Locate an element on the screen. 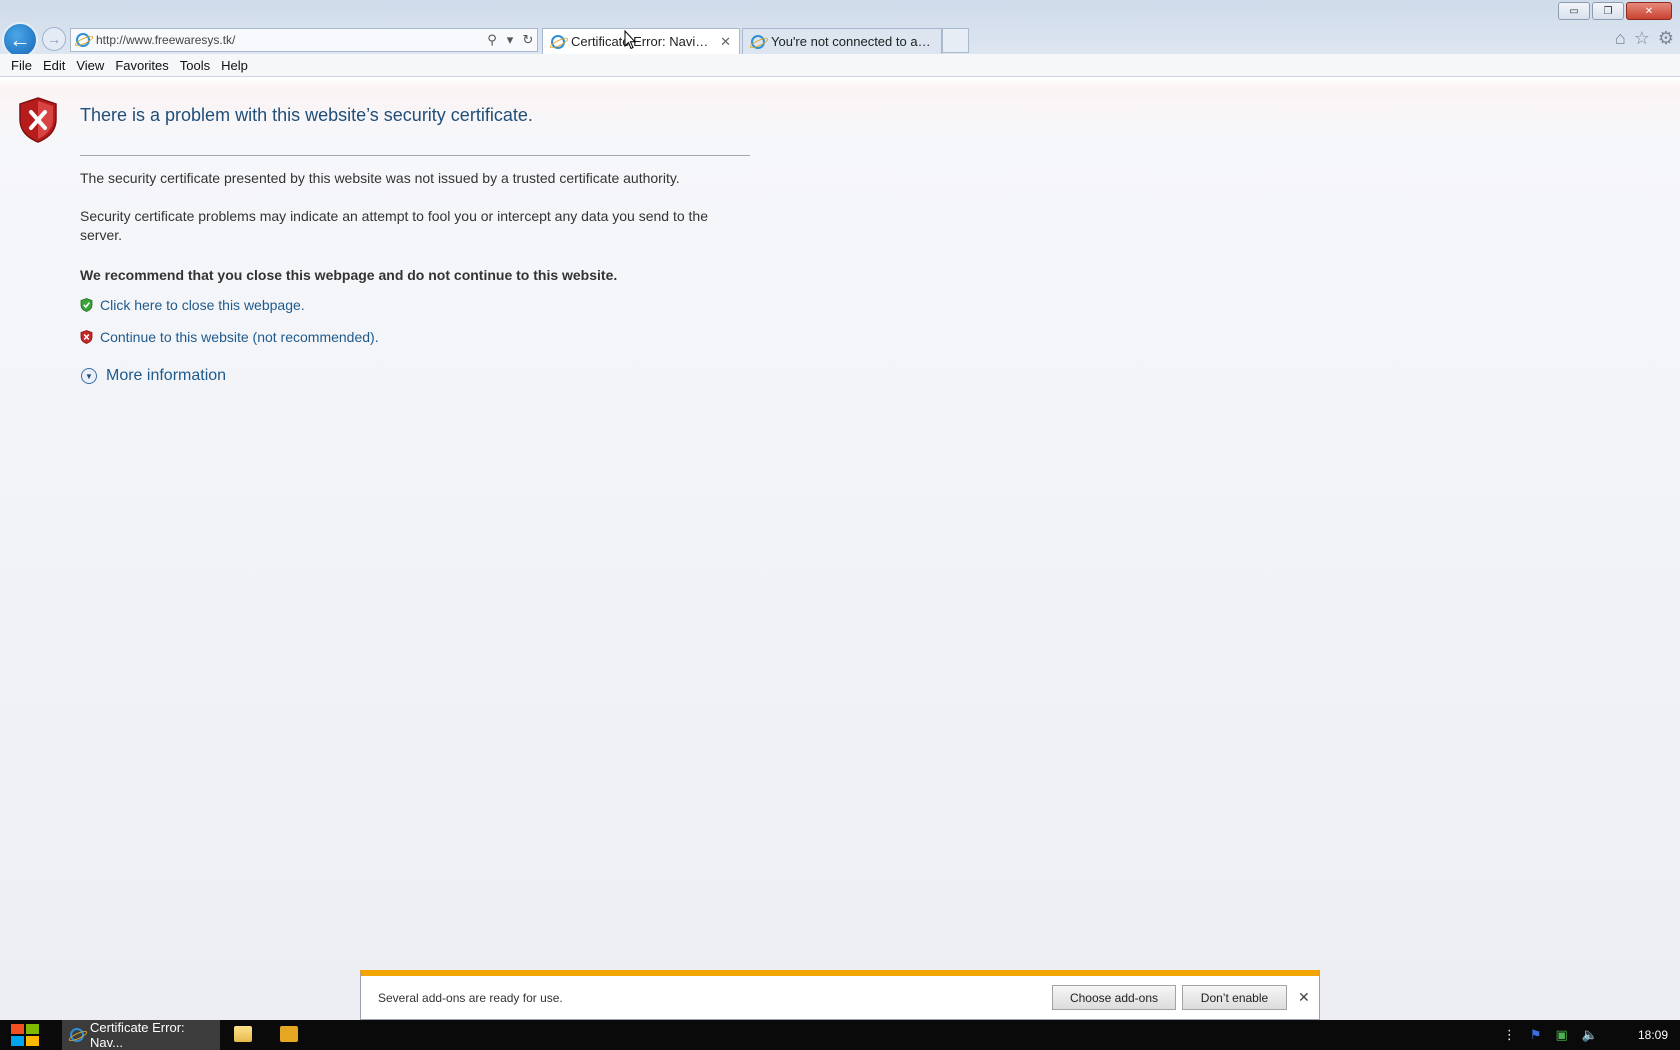 The image size is (1680, 1050). clock: 18:09 is located at coordinates (1653, 1035).